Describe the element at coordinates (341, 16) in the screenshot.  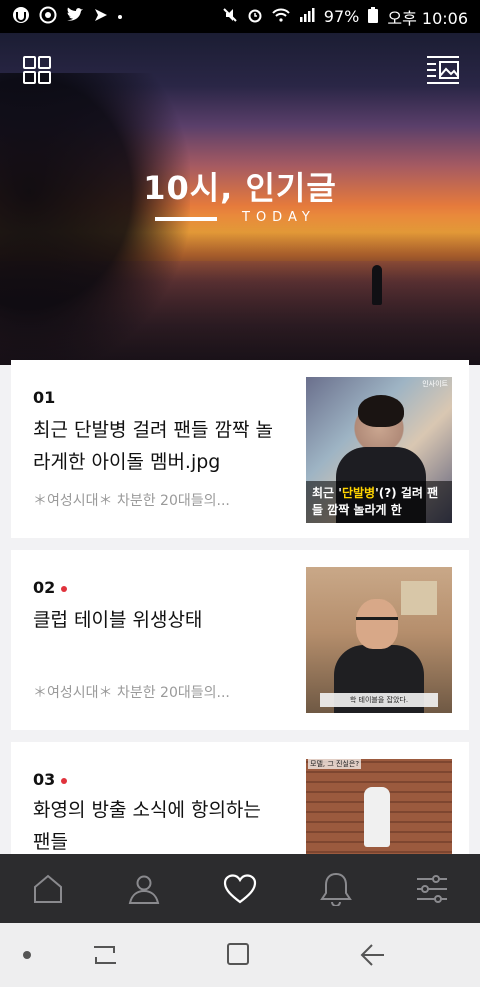
I see `battery-percent: 97%` at that location.